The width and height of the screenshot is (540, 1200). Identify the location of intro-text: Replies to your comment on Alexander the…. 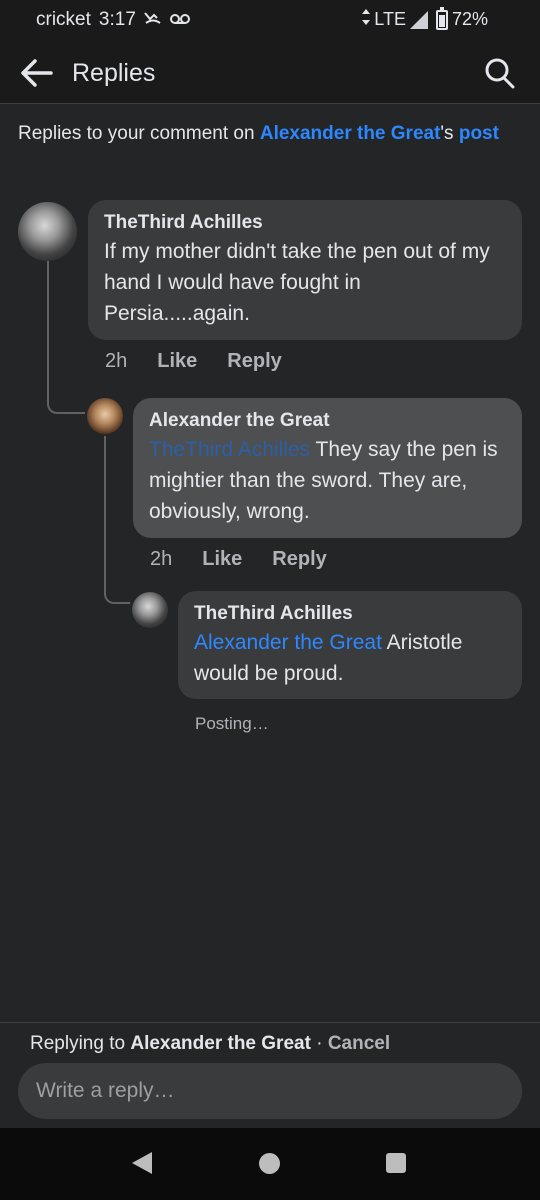
(268, 133).